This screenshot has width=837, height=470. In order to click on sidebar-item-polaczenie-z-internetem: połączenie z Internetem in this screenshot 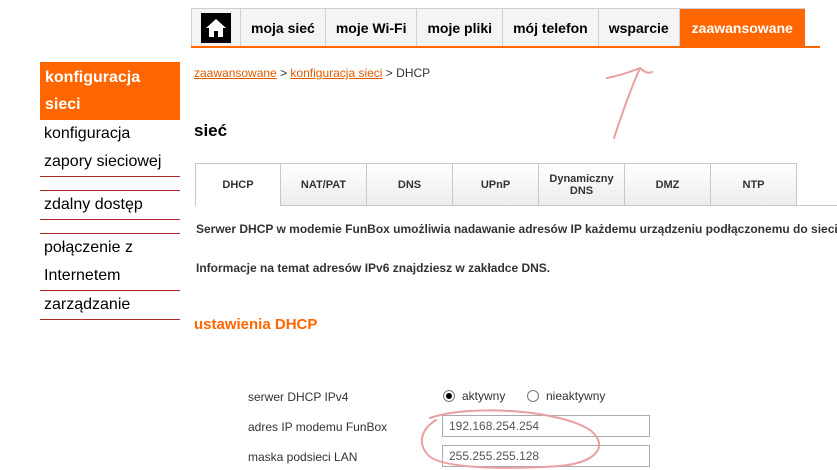, I will do `click(110, 262)`.